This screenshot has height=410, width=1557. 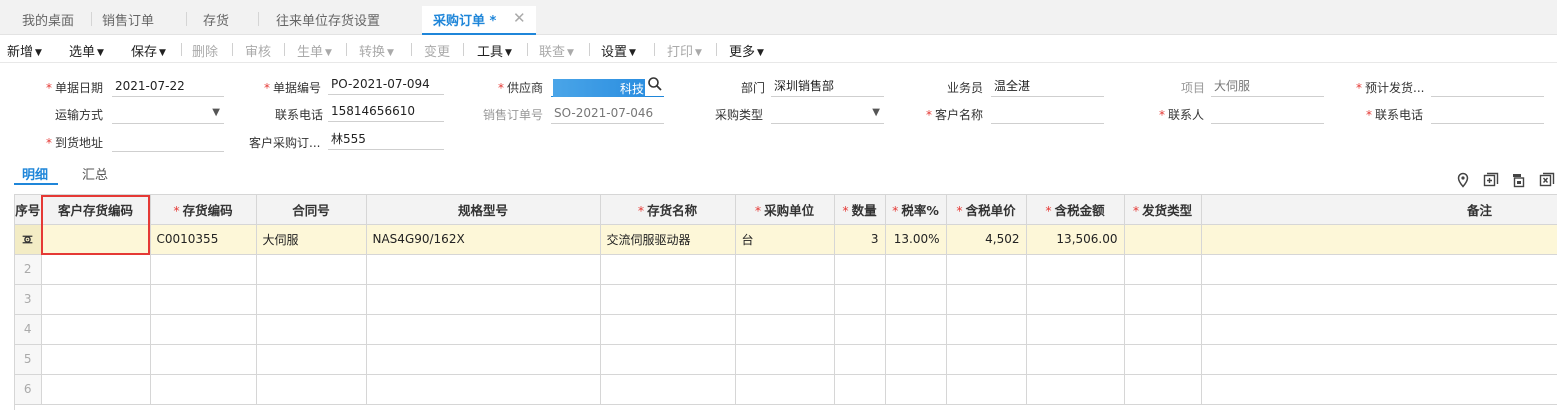 I want to click on col-ship-type-header: * 发货类型, so click(x=1163, y=210).